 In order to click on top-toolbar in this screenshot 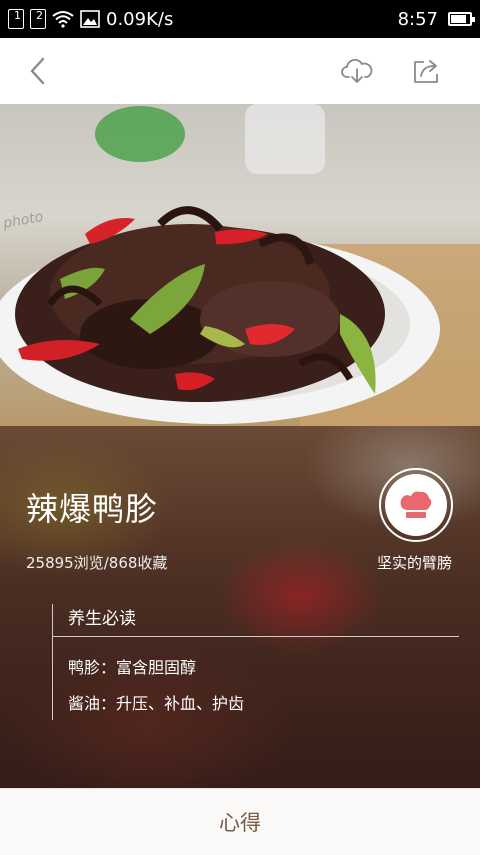, I will do `click(240, 71)`.